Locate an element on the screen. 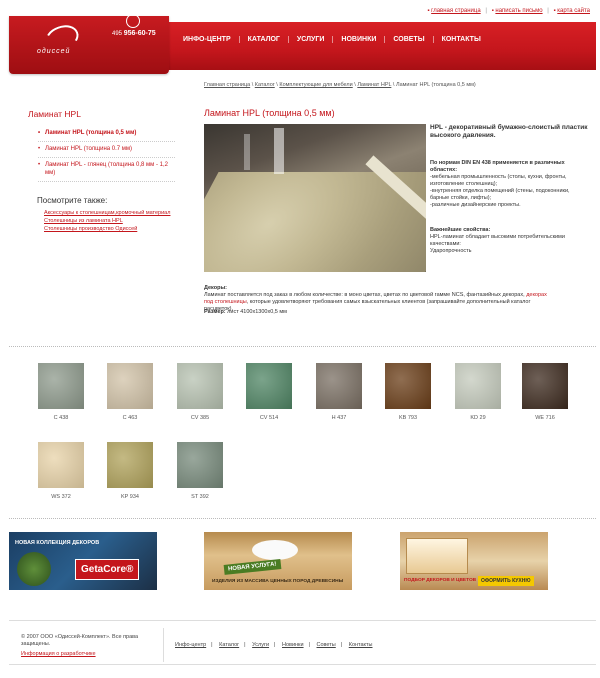 The image size is (600, 678). swatch-code: C 438 is located at coordinates (61, 418).